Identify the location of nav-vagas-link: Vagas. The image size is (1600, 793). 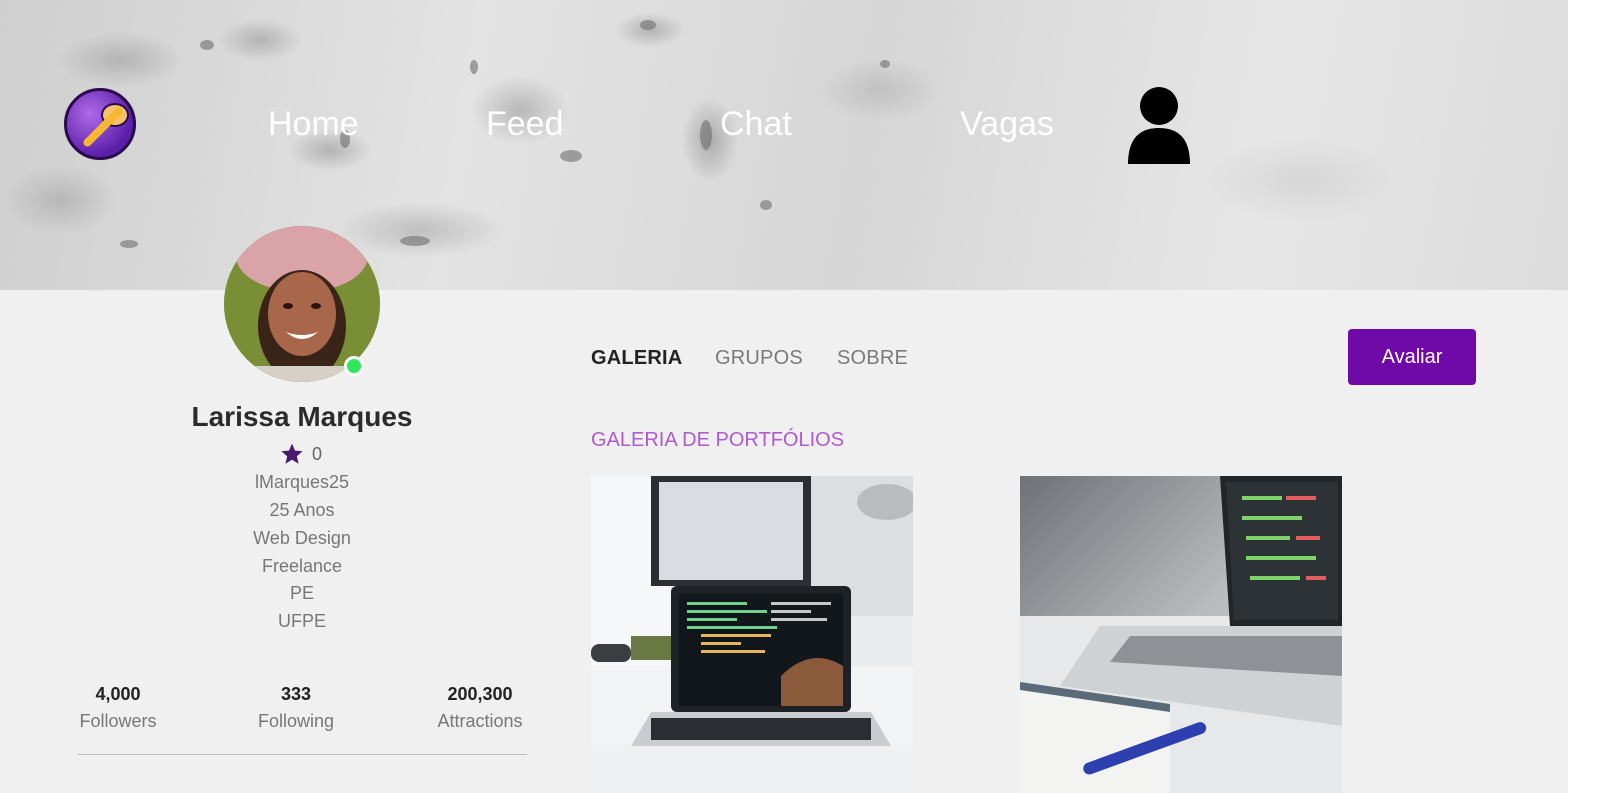
(1007, 124).